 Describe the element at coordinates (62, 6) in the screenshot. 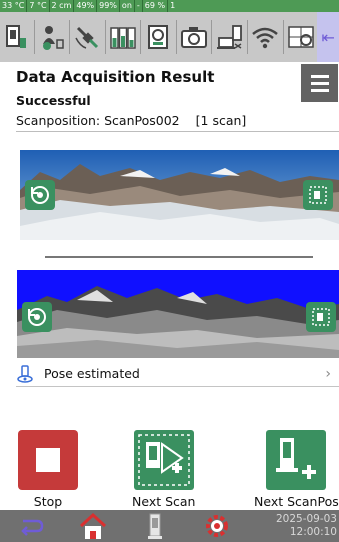

I see `status-accuracy: 2 cm` at that location.